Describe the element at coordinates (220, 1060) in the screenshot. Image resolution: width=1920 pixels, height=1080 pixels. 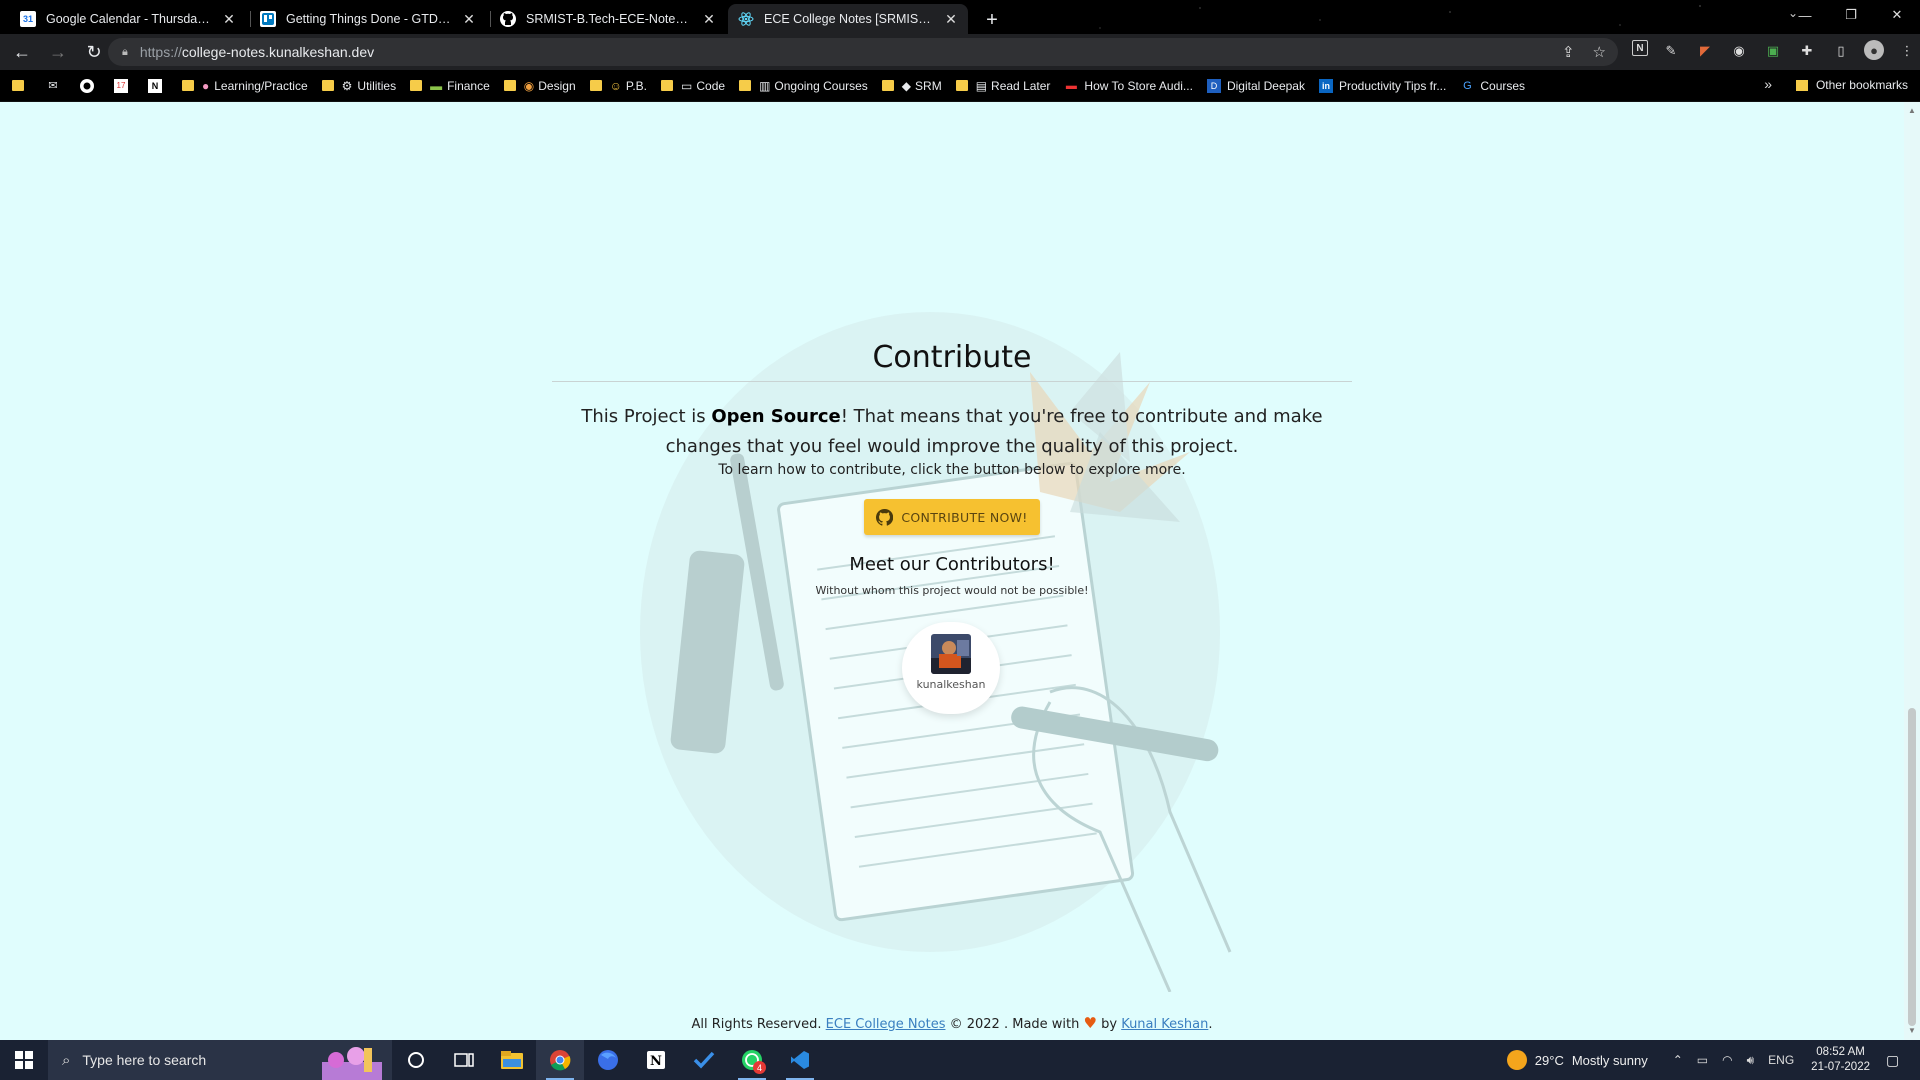
I see `taskbar-search-box: ⌕ Type here to search` at that location.